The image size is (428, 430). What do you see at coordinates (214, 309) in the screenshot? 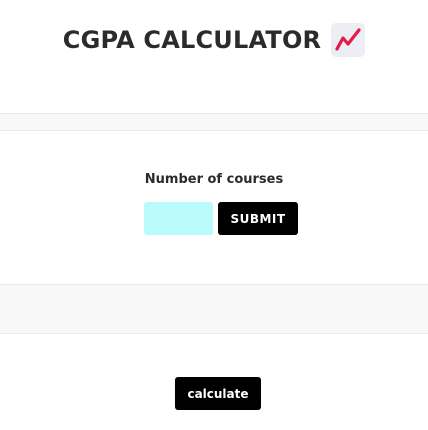
I see `section-divider-bottom` at bounding box center [214, 309].